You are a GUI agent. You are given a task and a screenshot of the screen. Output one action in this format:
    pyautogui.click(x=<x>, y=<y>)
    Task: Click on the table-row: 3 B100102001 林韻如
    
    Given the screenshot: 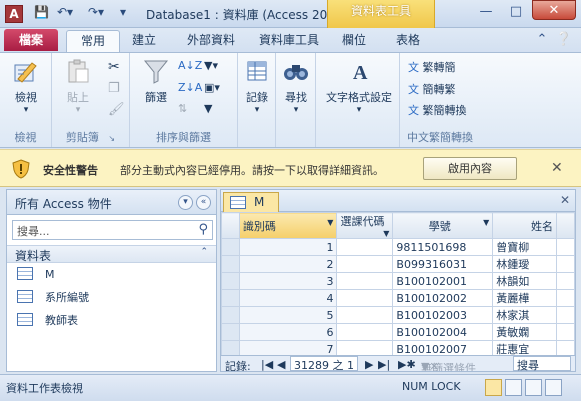 What is the action you would take?
    pyautogui.click(x=398, y=281)
    